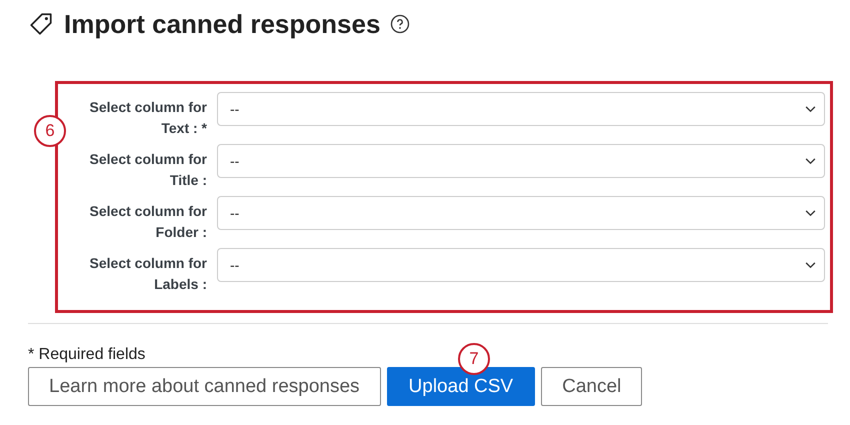 This screenshot has height=425, width=850. I want to click on required-note: * Required fields, so click(87, 355).